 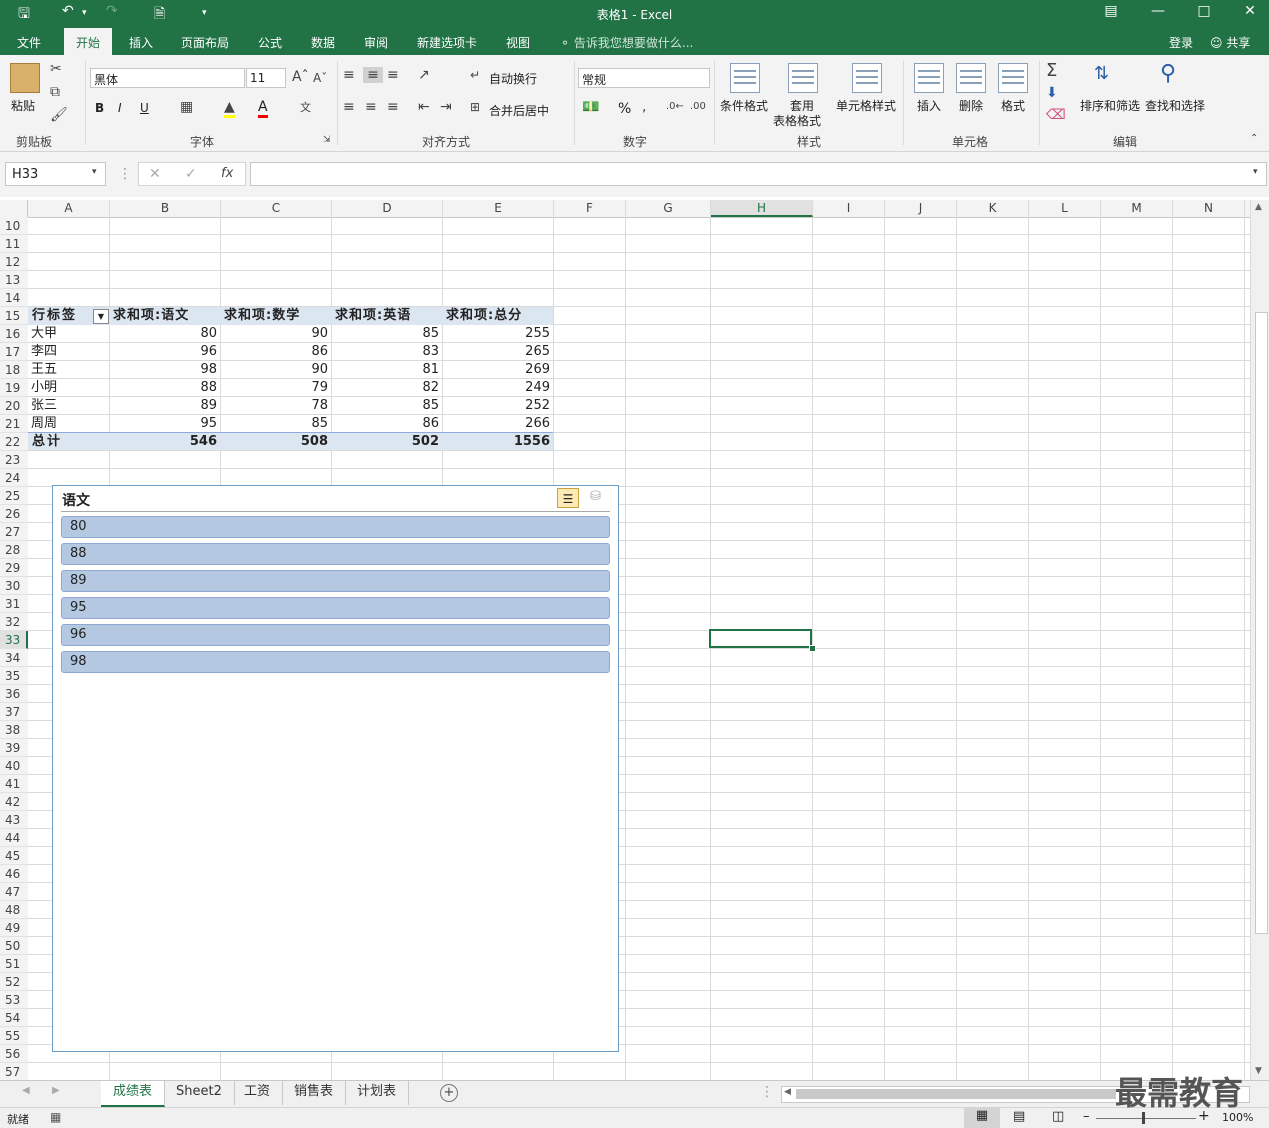 I want to click on paste-button: 粘贴, so click(x=23, y=105).